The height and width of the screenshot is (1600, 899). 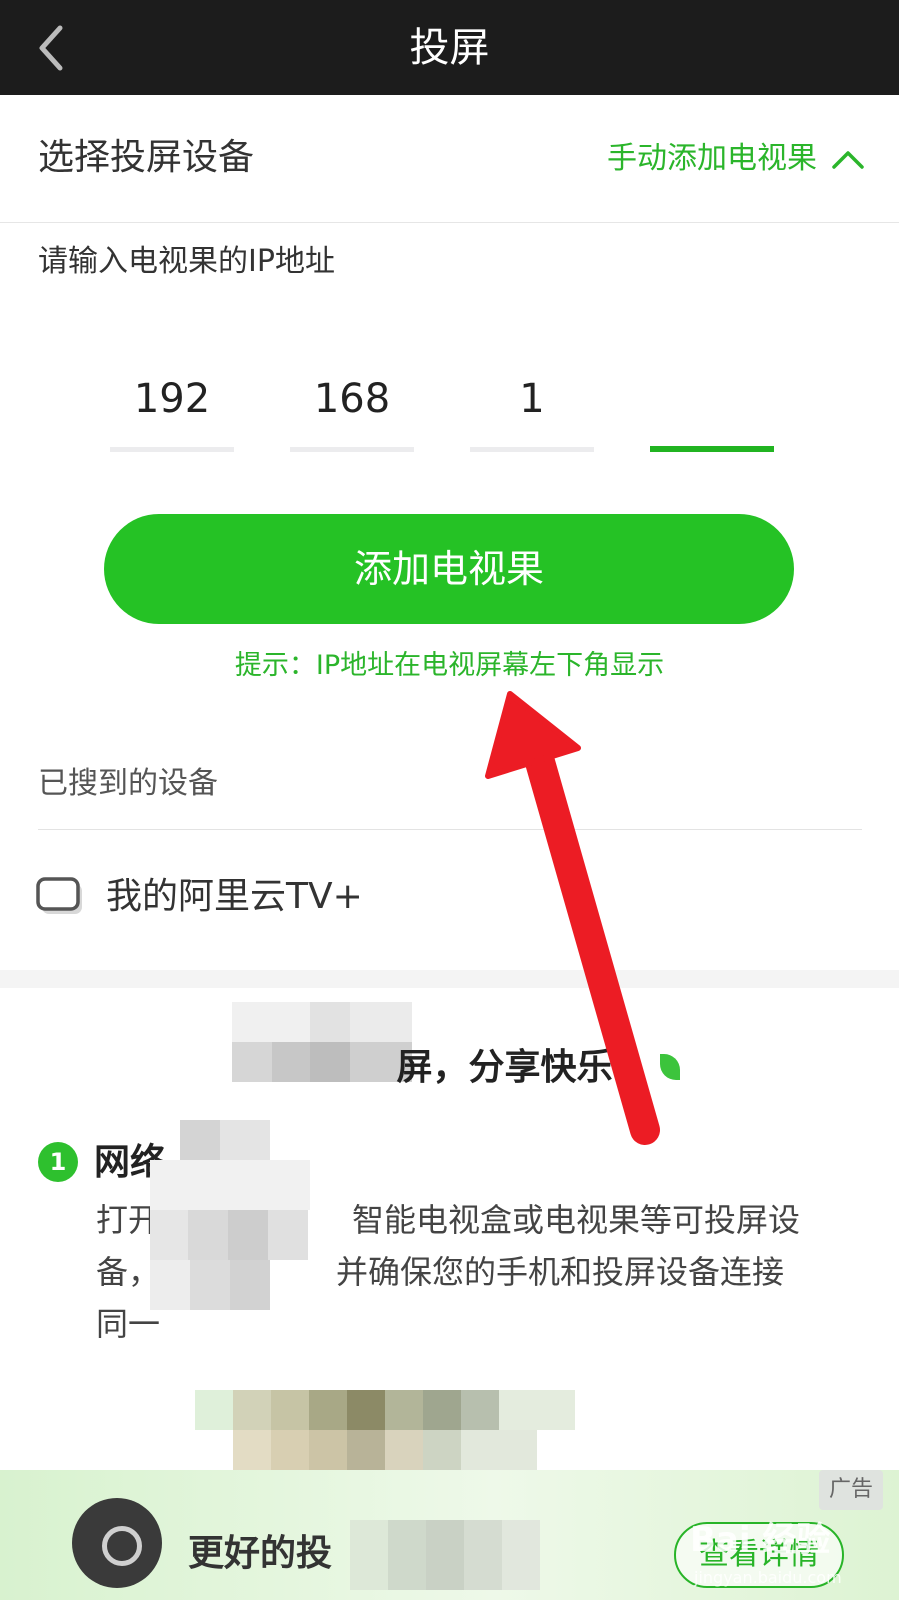 What do you see at coordinates (712, 409) in the screenshot?
I see `ip-octet-4-input` at bounding box center [712, 409].